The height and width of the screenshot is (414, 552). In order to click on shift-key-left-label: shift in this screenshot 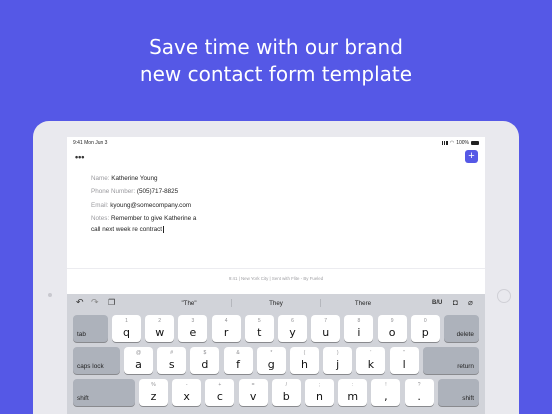, I will do `click(83, 398)`.